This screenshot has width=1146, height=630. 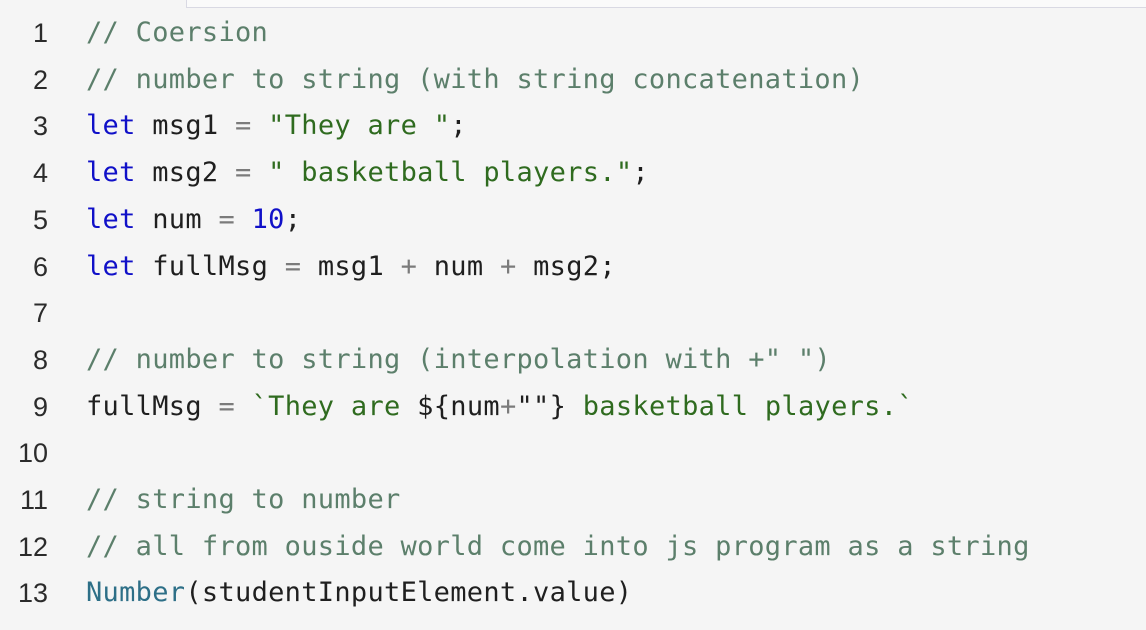 I want to click on punctuation: ), so click(x=624, y=593).